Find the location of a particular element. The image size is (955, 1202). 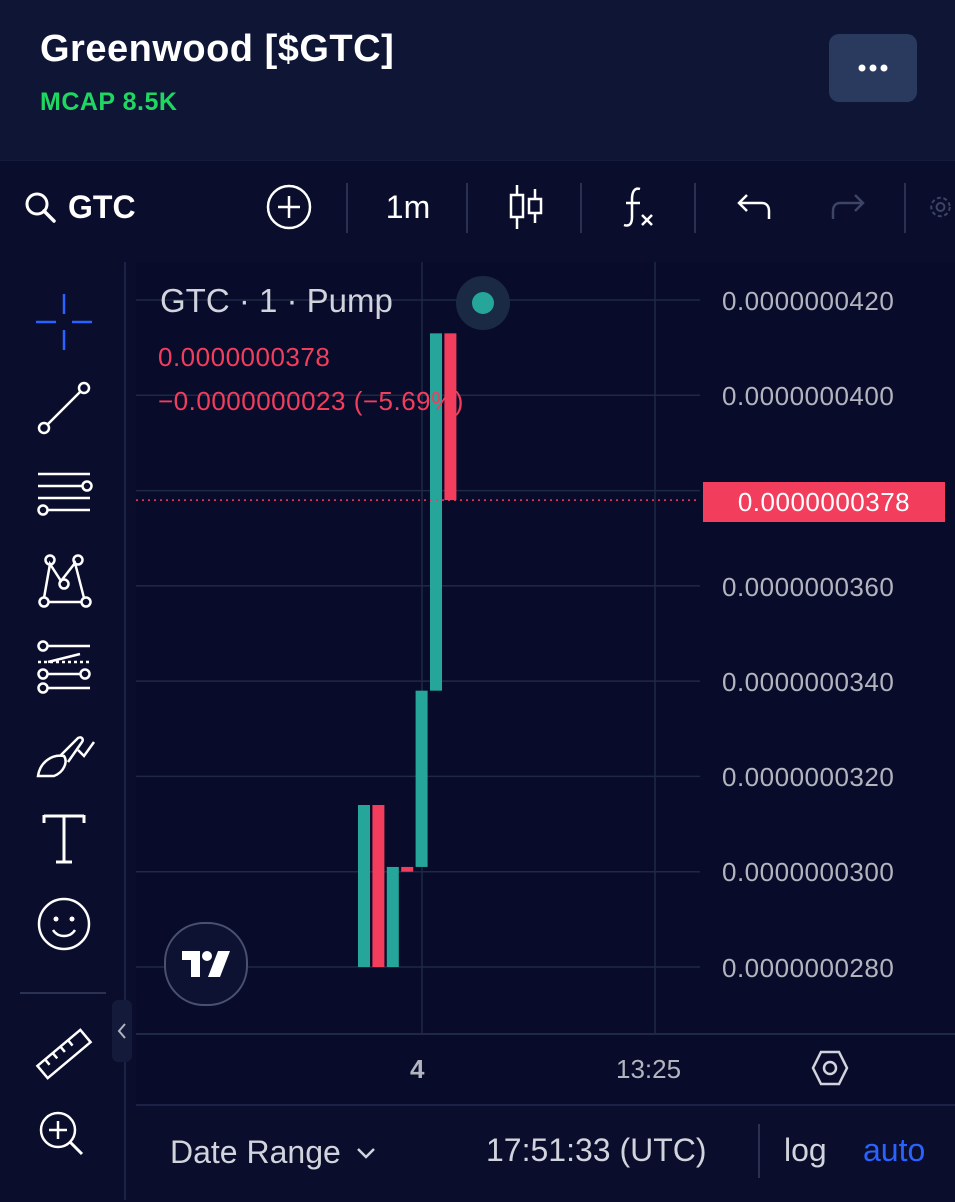

auto-scale-toggle: auto is located at coordinates (894, 1150).